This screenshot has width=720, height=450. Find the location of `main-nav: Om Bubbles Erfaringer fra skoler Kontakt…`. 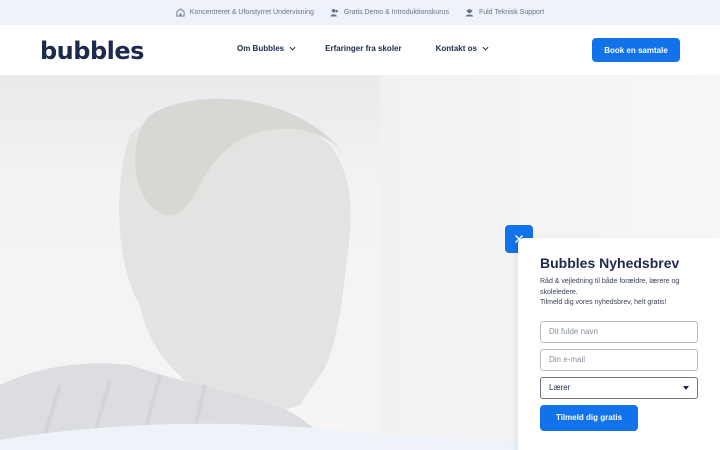

main-nav: Om Bubbles Erfaringer fra skoler Kontakt… is located at coordinates (363, 48).